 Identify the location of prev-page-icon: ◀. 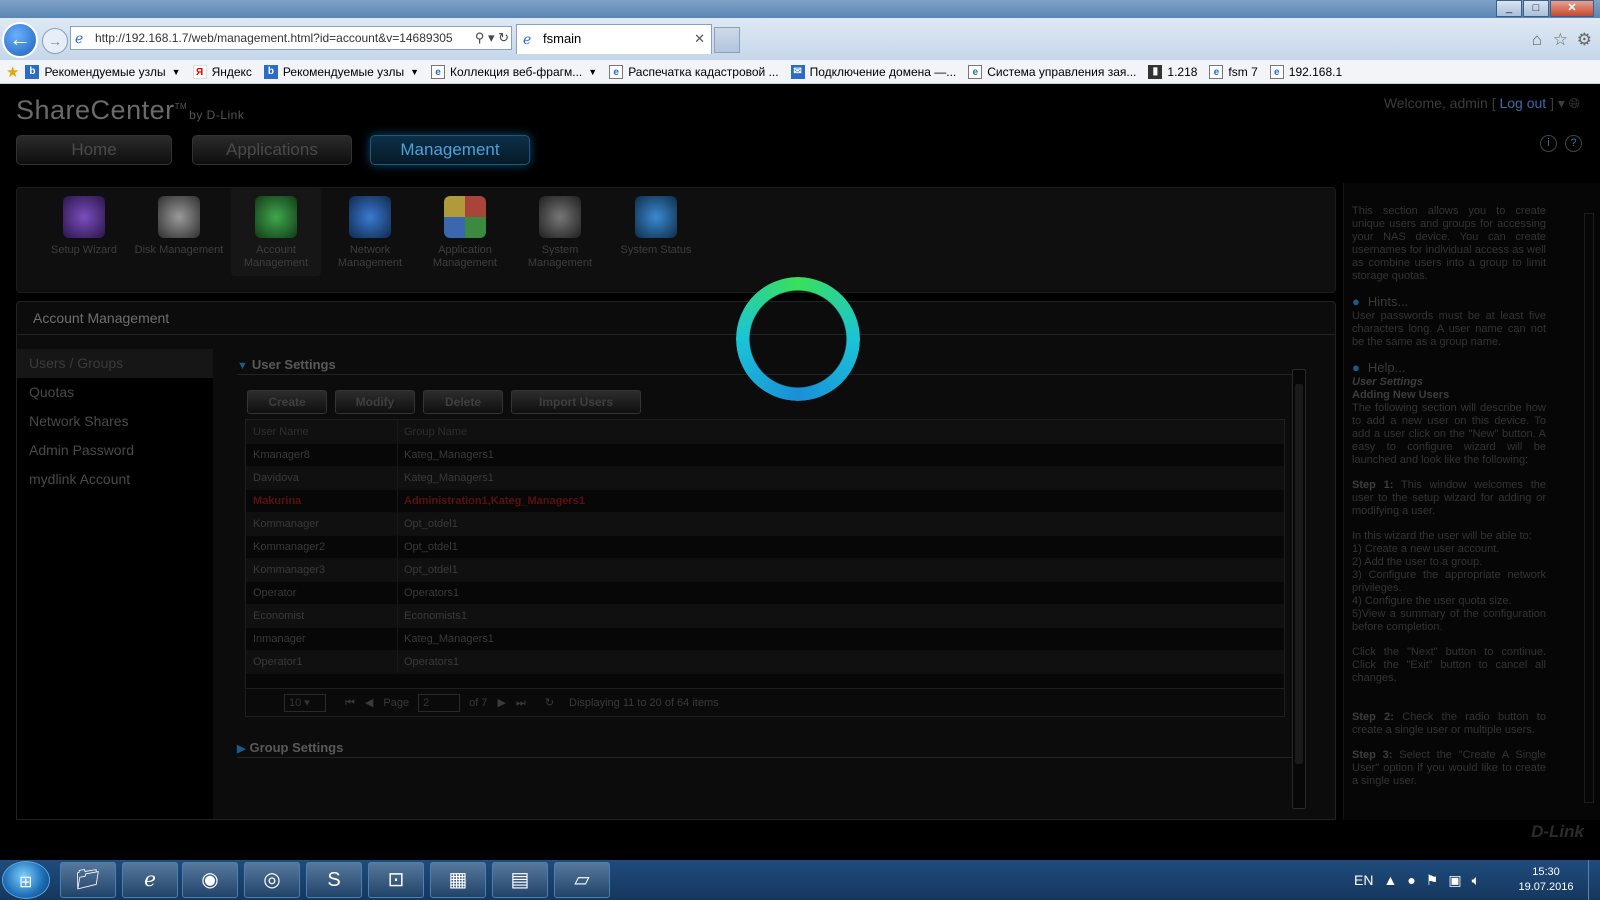
(369, 703).